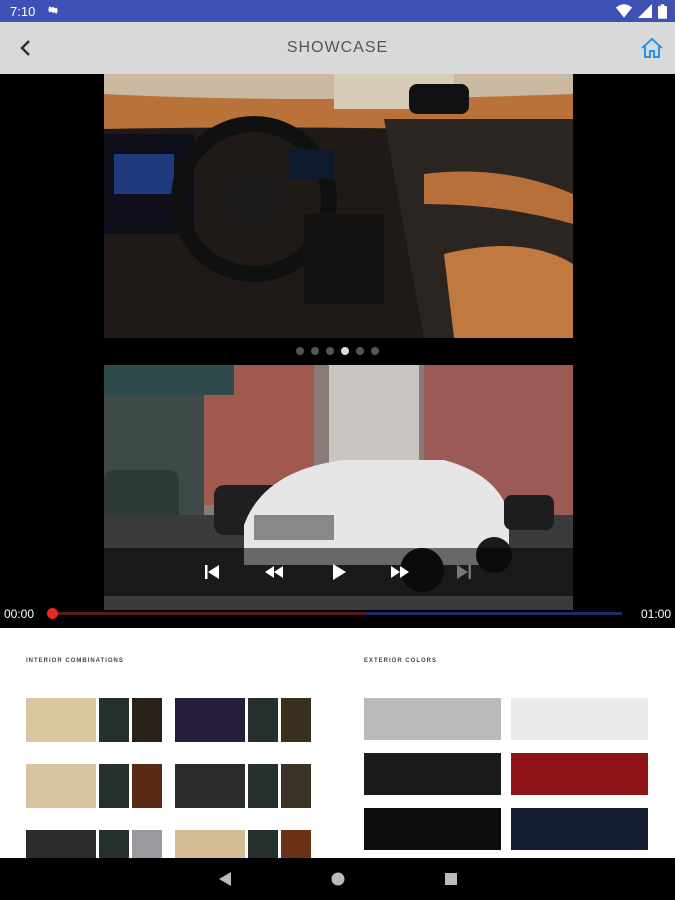 The width and height of the screenshot is (675, 900). I want to click on gear-icon, so click(53, 10).